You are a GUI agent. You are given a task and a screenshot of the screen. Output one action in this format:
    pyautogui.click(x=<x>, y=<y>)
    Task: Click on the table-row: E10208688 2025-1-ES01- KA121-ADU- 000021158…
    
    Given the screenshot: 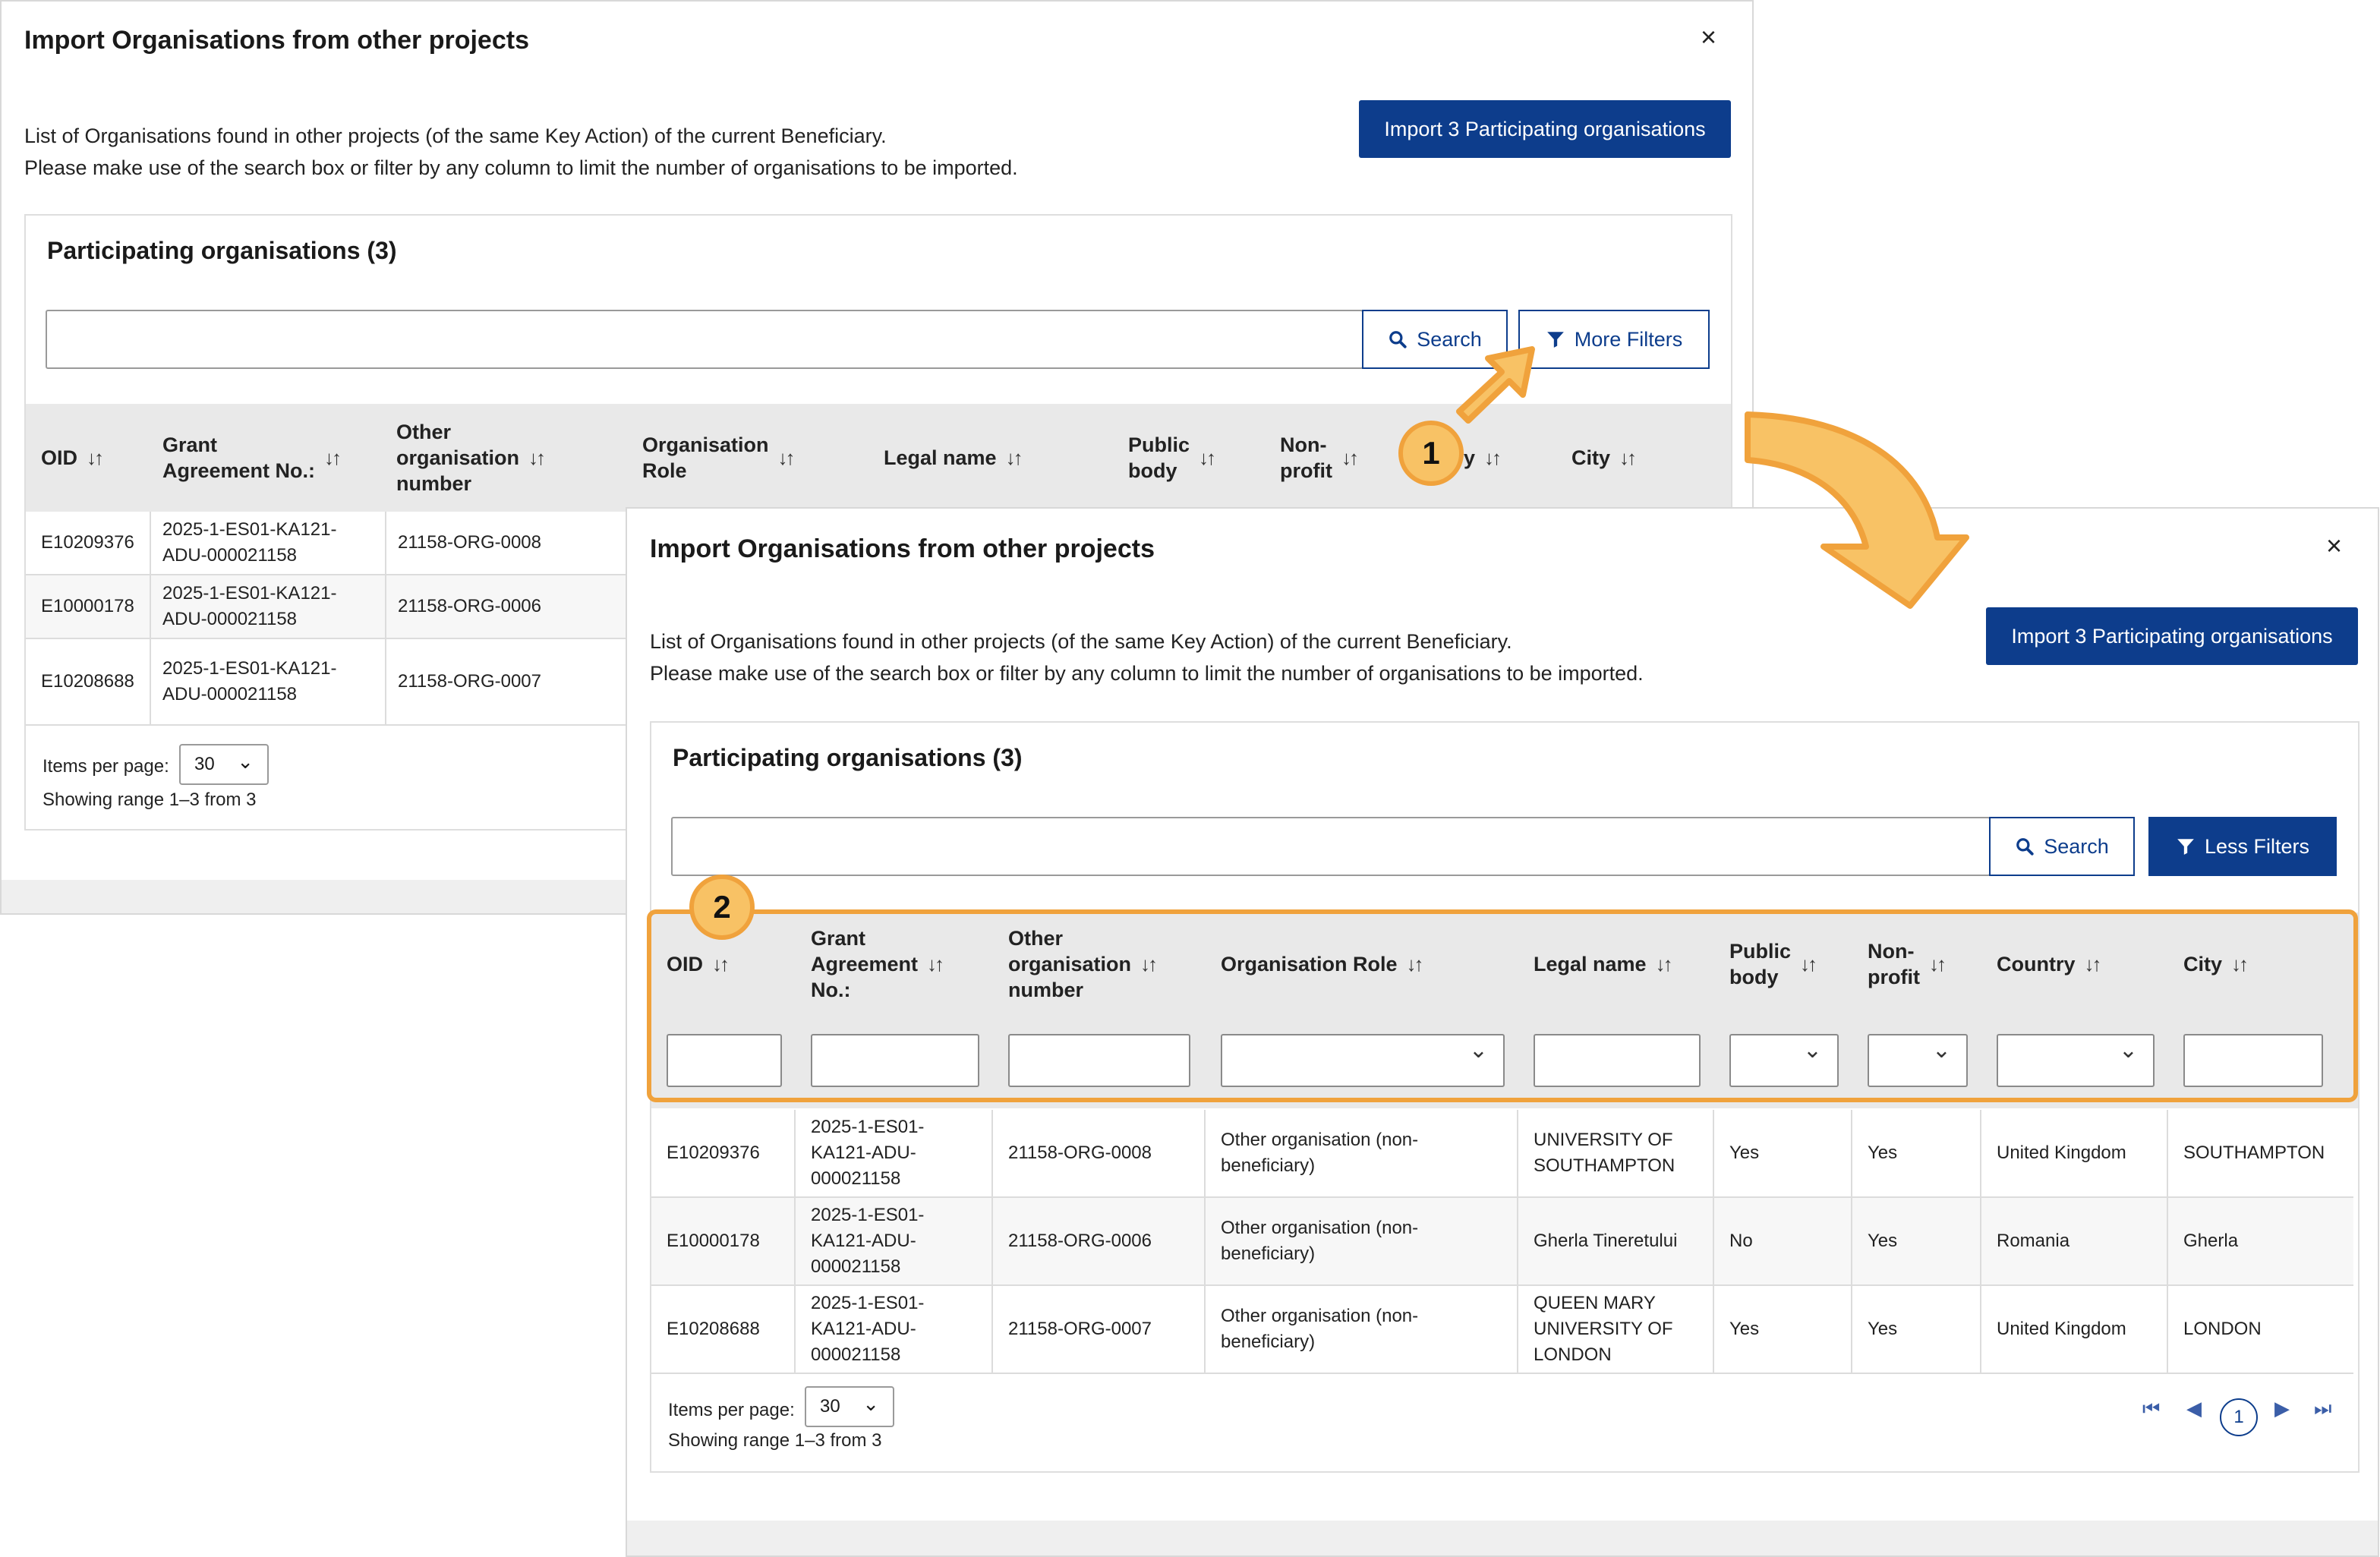 What is the action you would take?
    pyautogui.click(x=1502, y=1330)
    